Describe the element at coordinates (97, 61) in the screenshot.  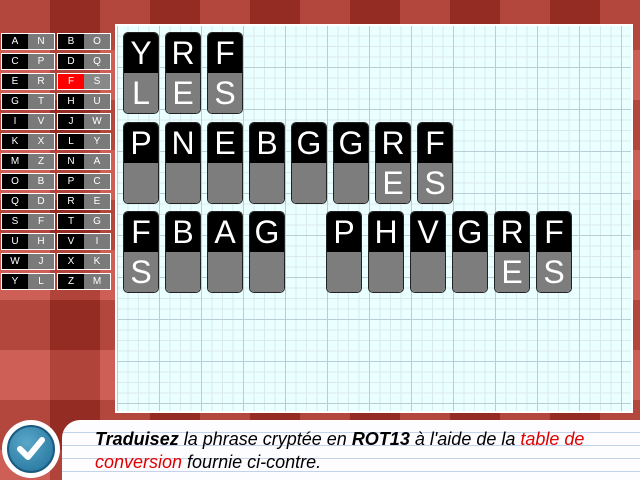
I see `plain-letter: Q` at that location.